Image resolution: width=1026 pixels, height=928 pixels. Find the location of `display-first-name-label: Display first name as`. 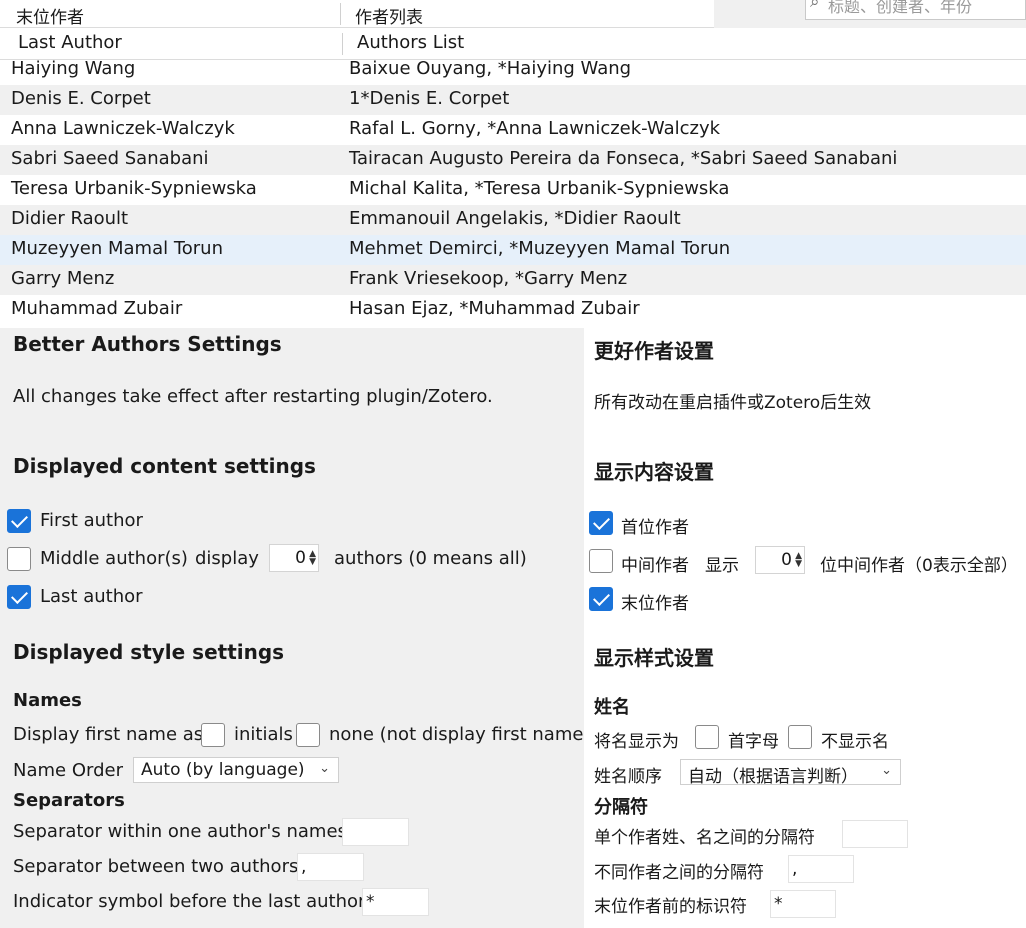

display-first-name-label: Display first name as is located at coordinates (108, 734).